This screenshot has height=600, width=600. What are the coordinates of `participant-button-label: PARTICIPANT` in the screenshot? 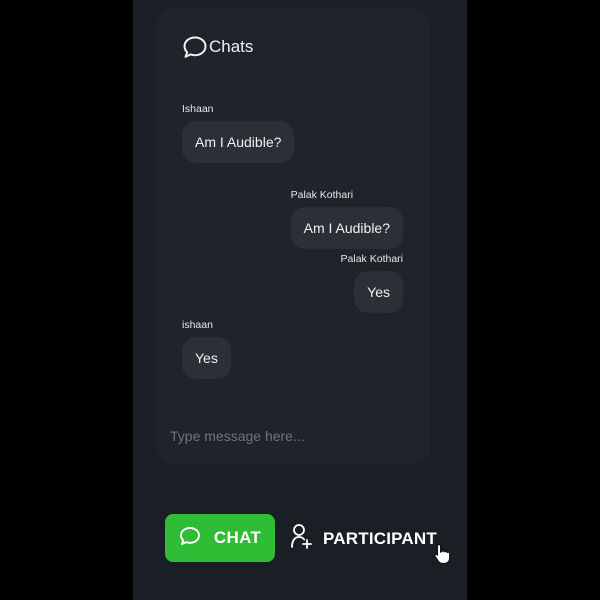 It's located at (380, 538).